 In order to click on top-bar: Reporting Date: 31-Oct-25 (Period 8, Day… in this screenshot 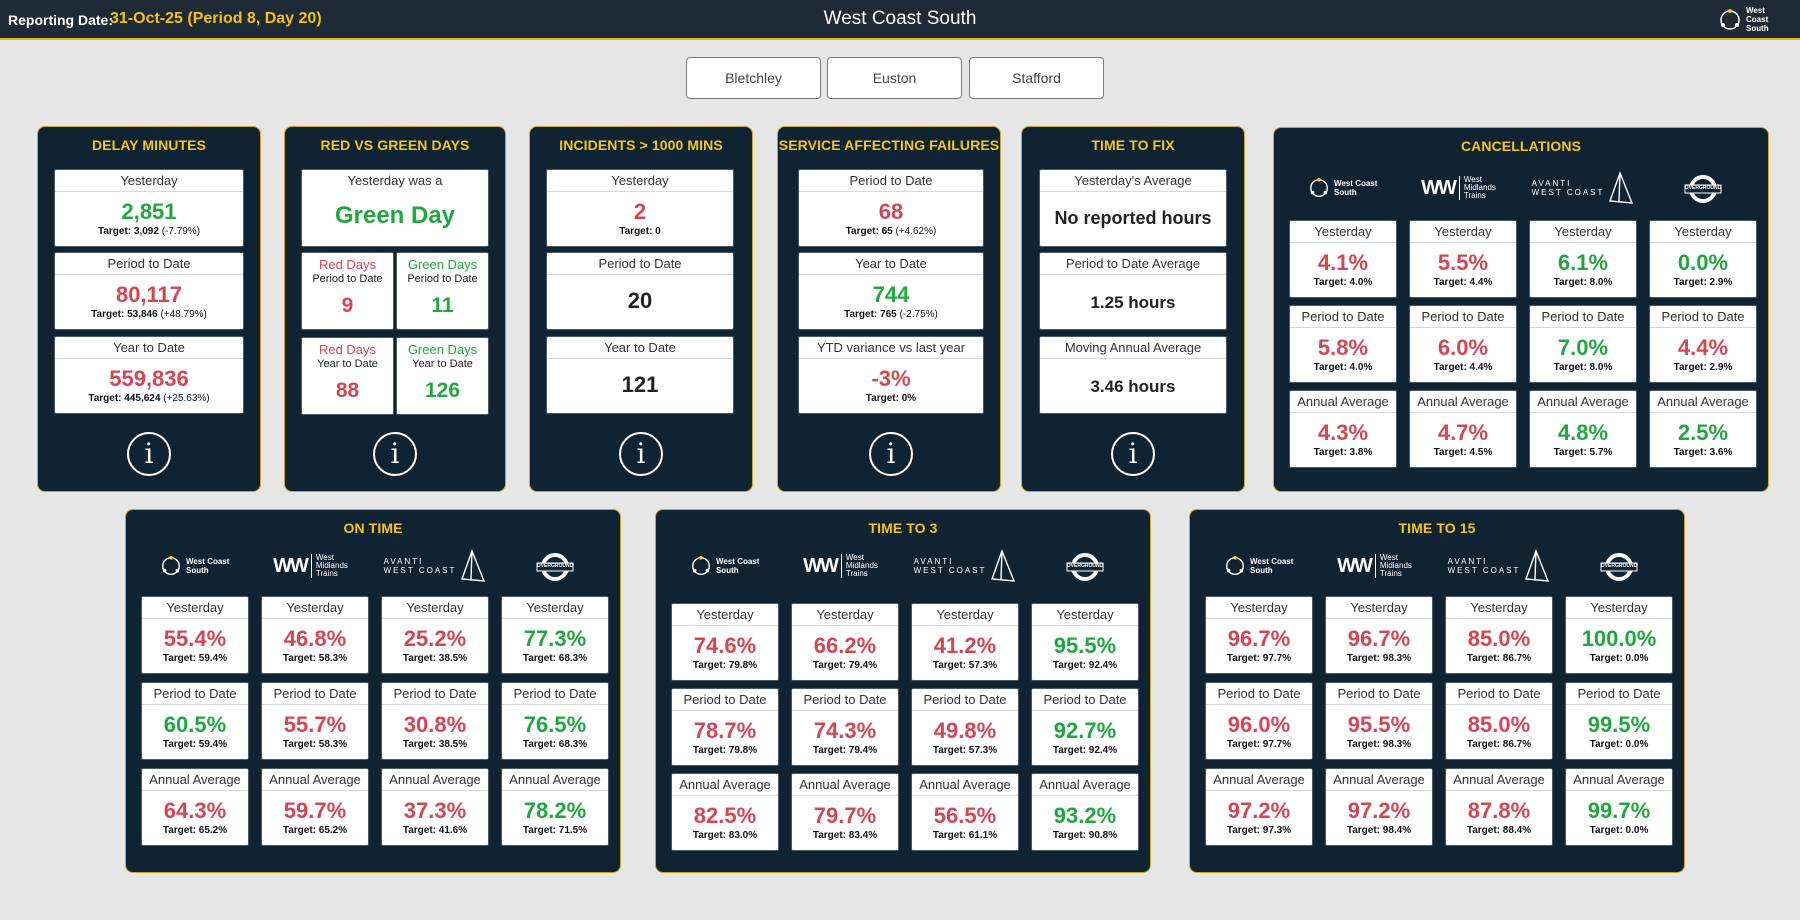, I will do `click(900, 20)`.